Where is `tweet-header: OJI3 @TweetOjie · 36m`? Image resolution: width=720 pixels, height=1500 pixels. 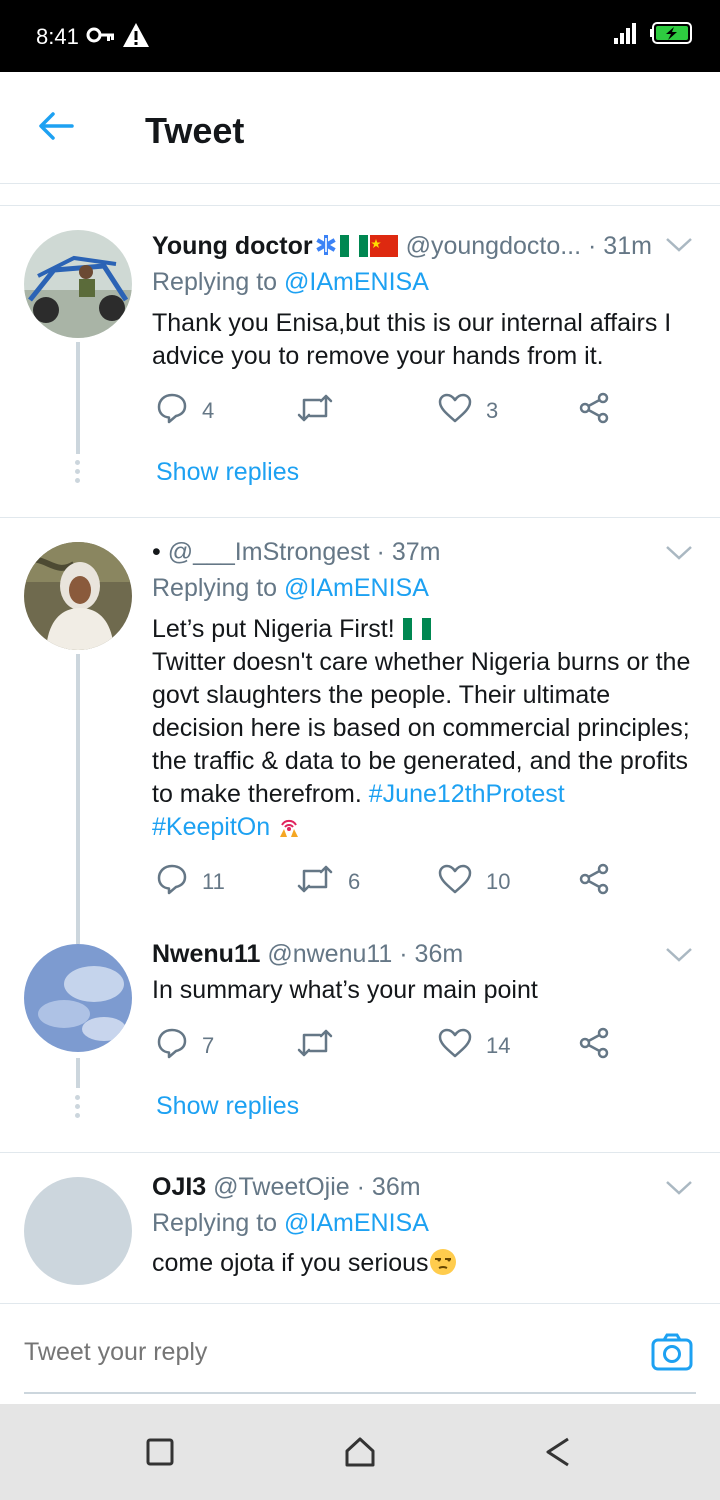
tweet-header: OJI3 @TweetOjie · 36m is located at coordinates (406, 1187).